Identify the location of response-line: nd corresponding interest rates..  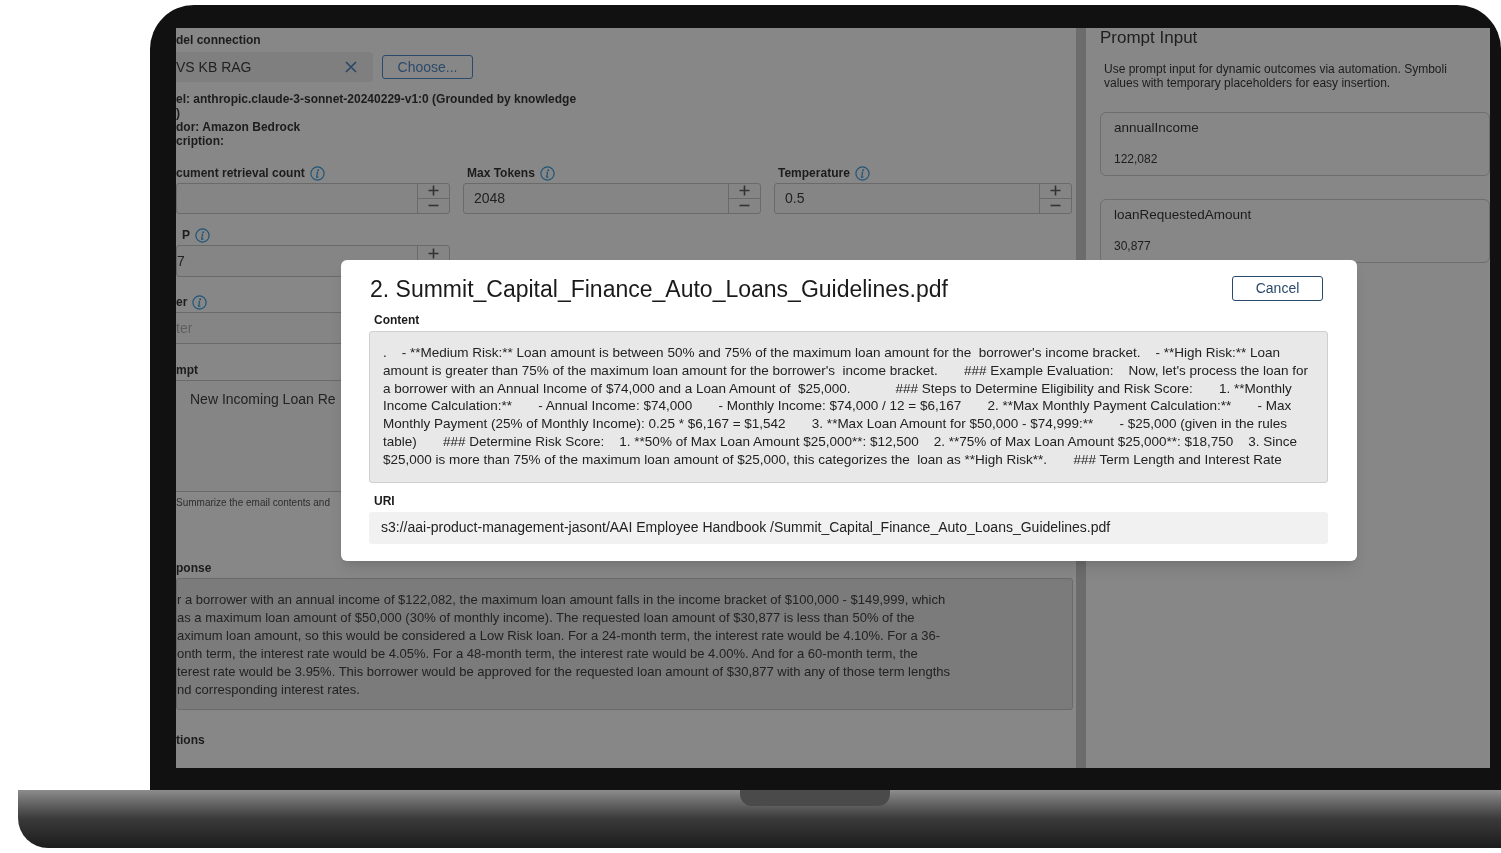
(269, 690).